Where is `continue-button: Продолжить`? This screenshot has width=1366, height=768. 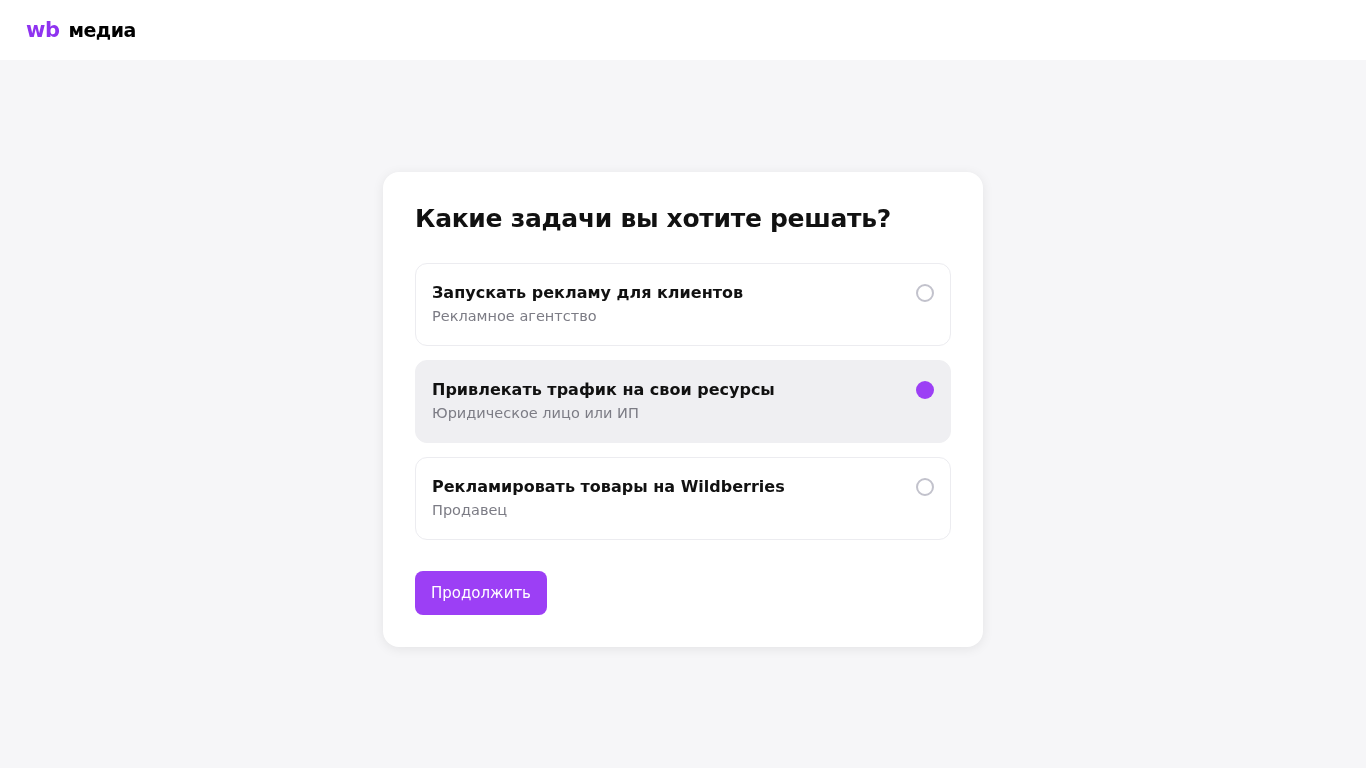
continue-button: Продолжить is located at coordinates (481, 593).